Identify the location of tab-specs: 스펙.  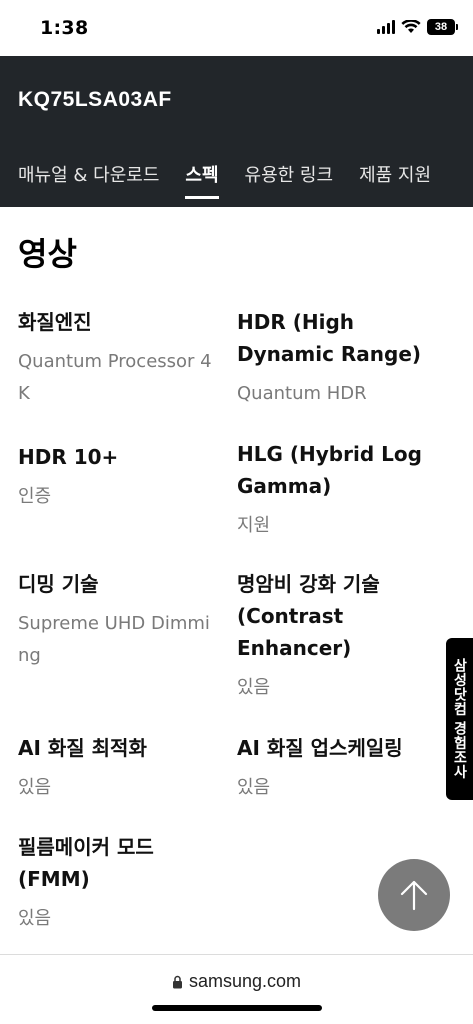
(202, 180).